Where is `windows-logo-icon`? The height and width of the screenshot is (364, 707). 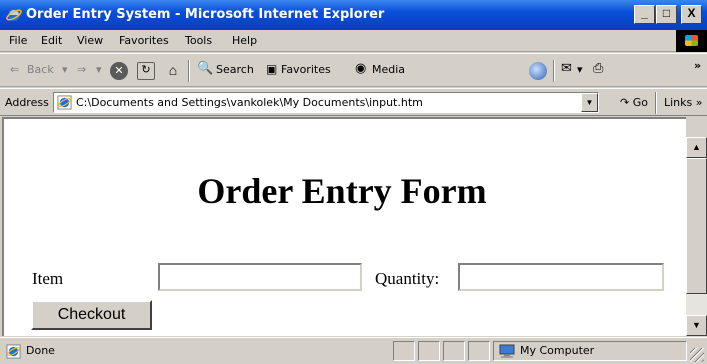
windows-logo-icon is located at coordinates (691, 41).